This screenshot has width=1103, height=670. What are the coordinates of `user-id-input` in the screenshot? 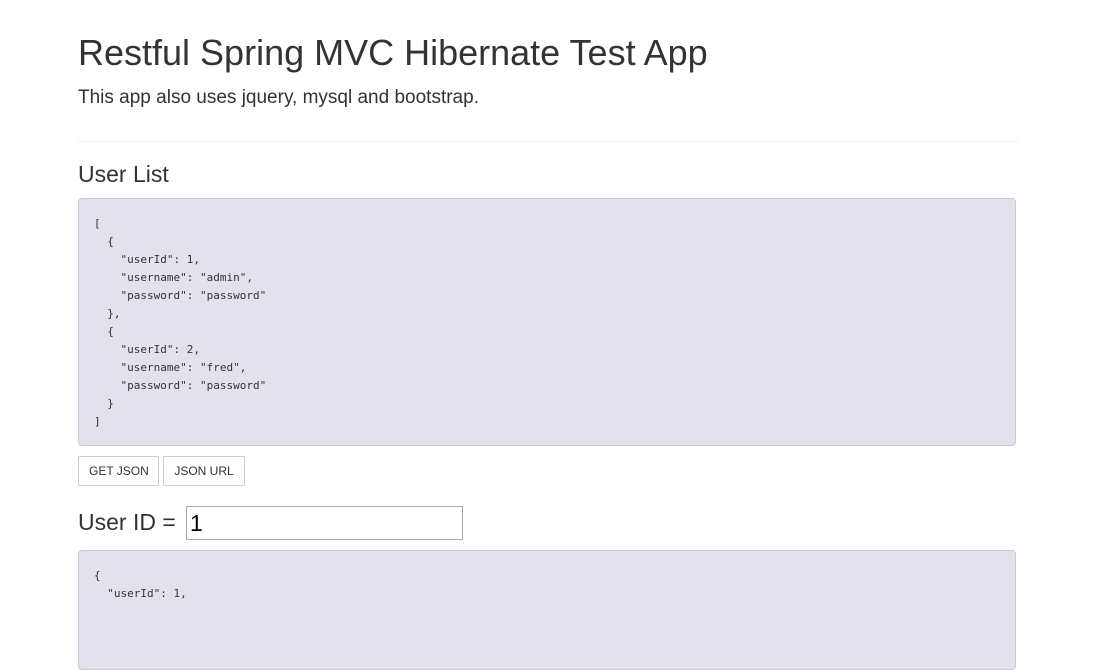 It's located at (324, 523).